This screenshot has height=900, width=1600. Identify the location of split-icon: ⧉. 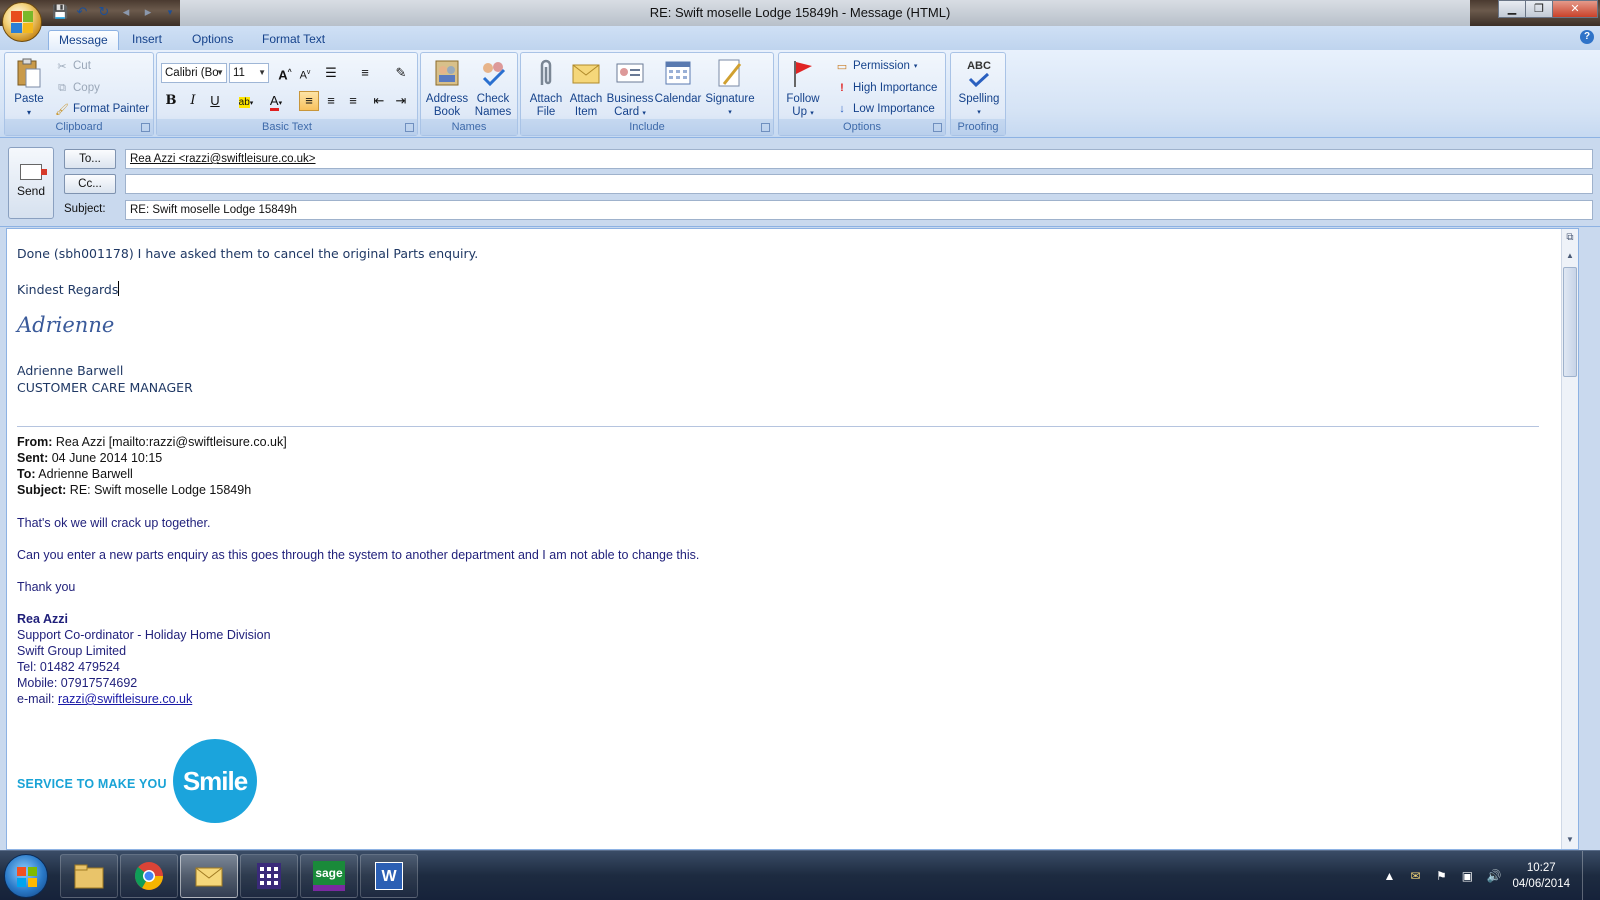
(1570, 238).